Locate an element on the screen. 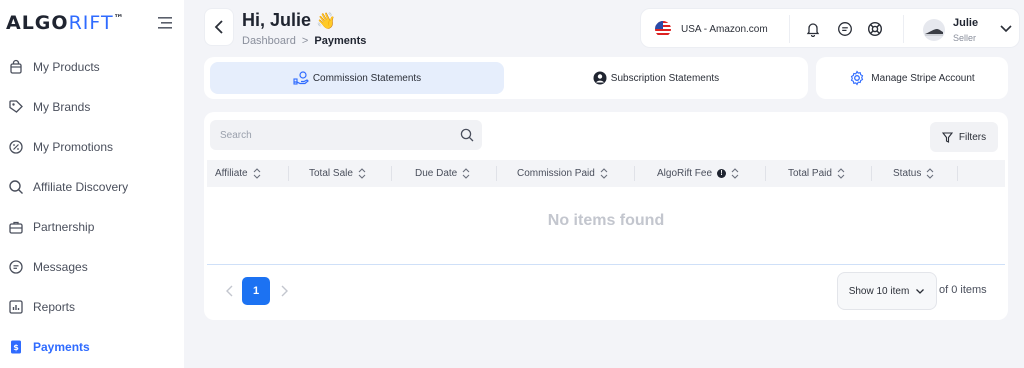 The width and height of the screenshot is (1024, 368). sidebar-item-my-promotions: My Promotions is located at coordinates (92, 147).